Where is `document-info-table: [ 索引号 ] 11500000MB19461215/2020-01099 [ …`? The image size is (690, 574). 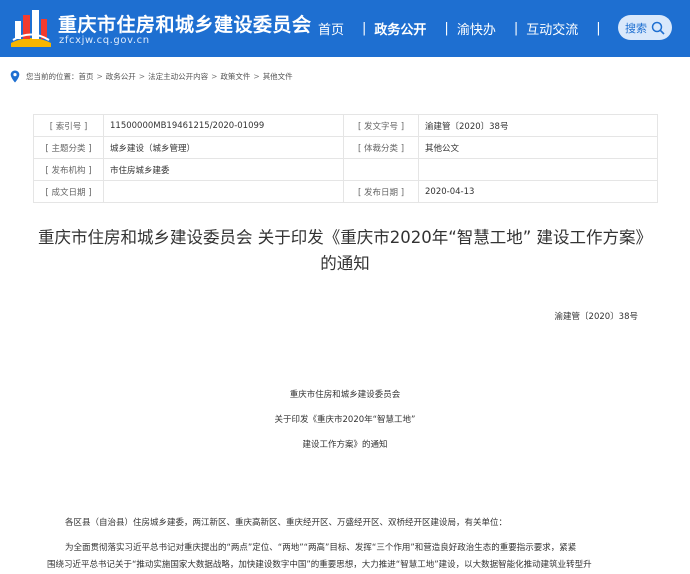 document-info-table: [ 索引号 ] 11500000MB19461215/2020-01099 [ … is located at coordinates (345, 158).